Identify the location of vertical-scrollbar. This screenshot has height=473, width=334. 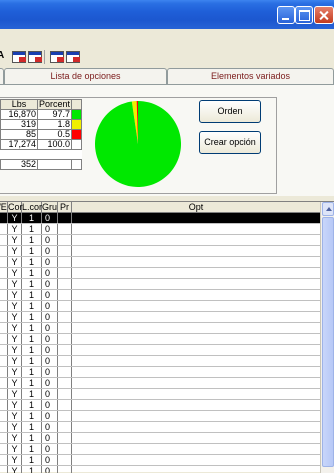
(327, 337).